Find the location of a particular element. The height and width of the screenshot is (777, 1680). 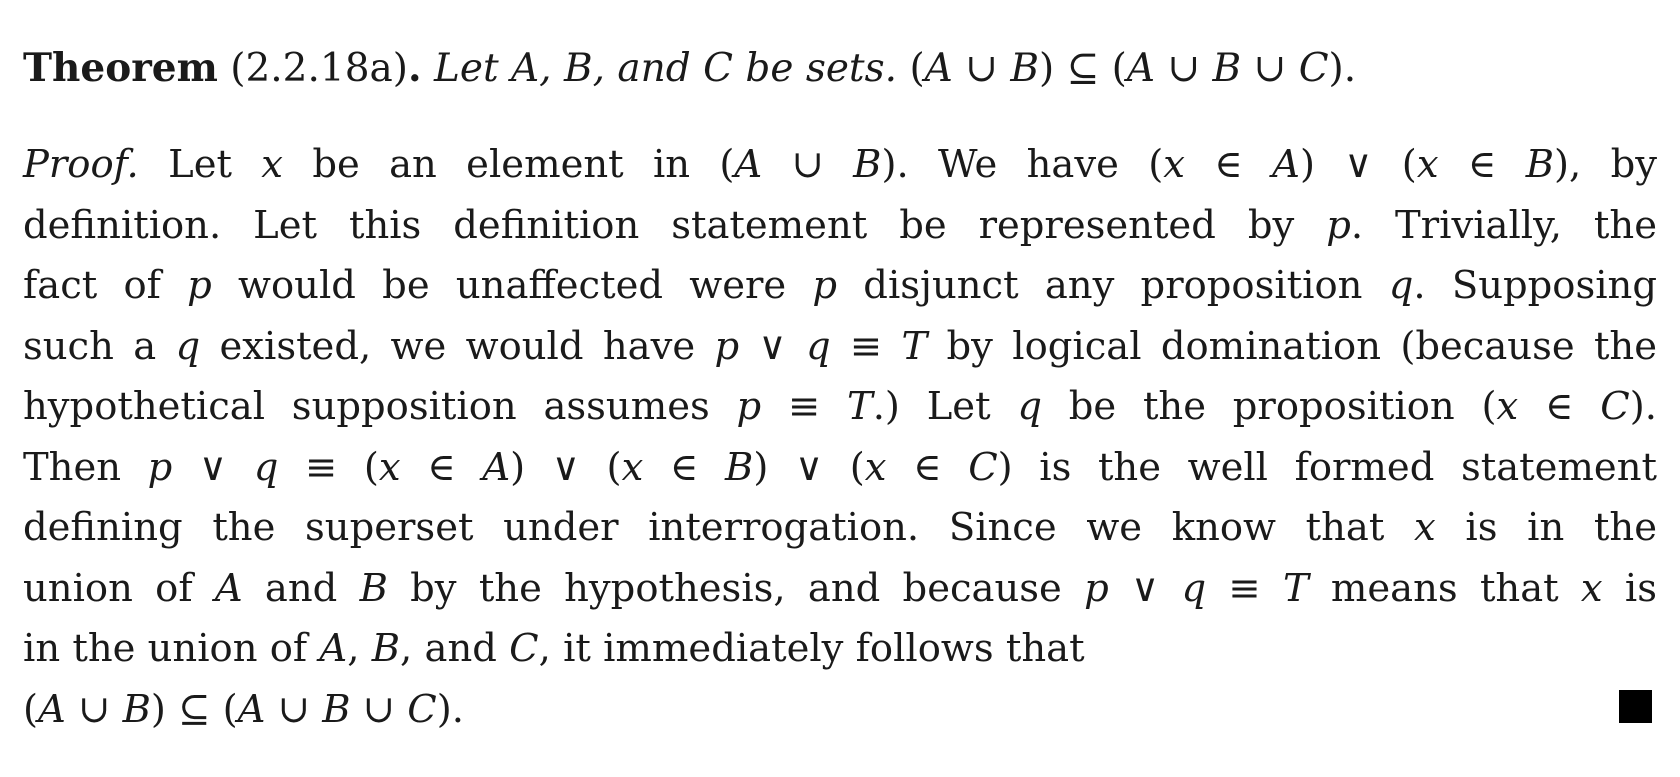

proof-label: Proof. is located at coordinates (81, 164).